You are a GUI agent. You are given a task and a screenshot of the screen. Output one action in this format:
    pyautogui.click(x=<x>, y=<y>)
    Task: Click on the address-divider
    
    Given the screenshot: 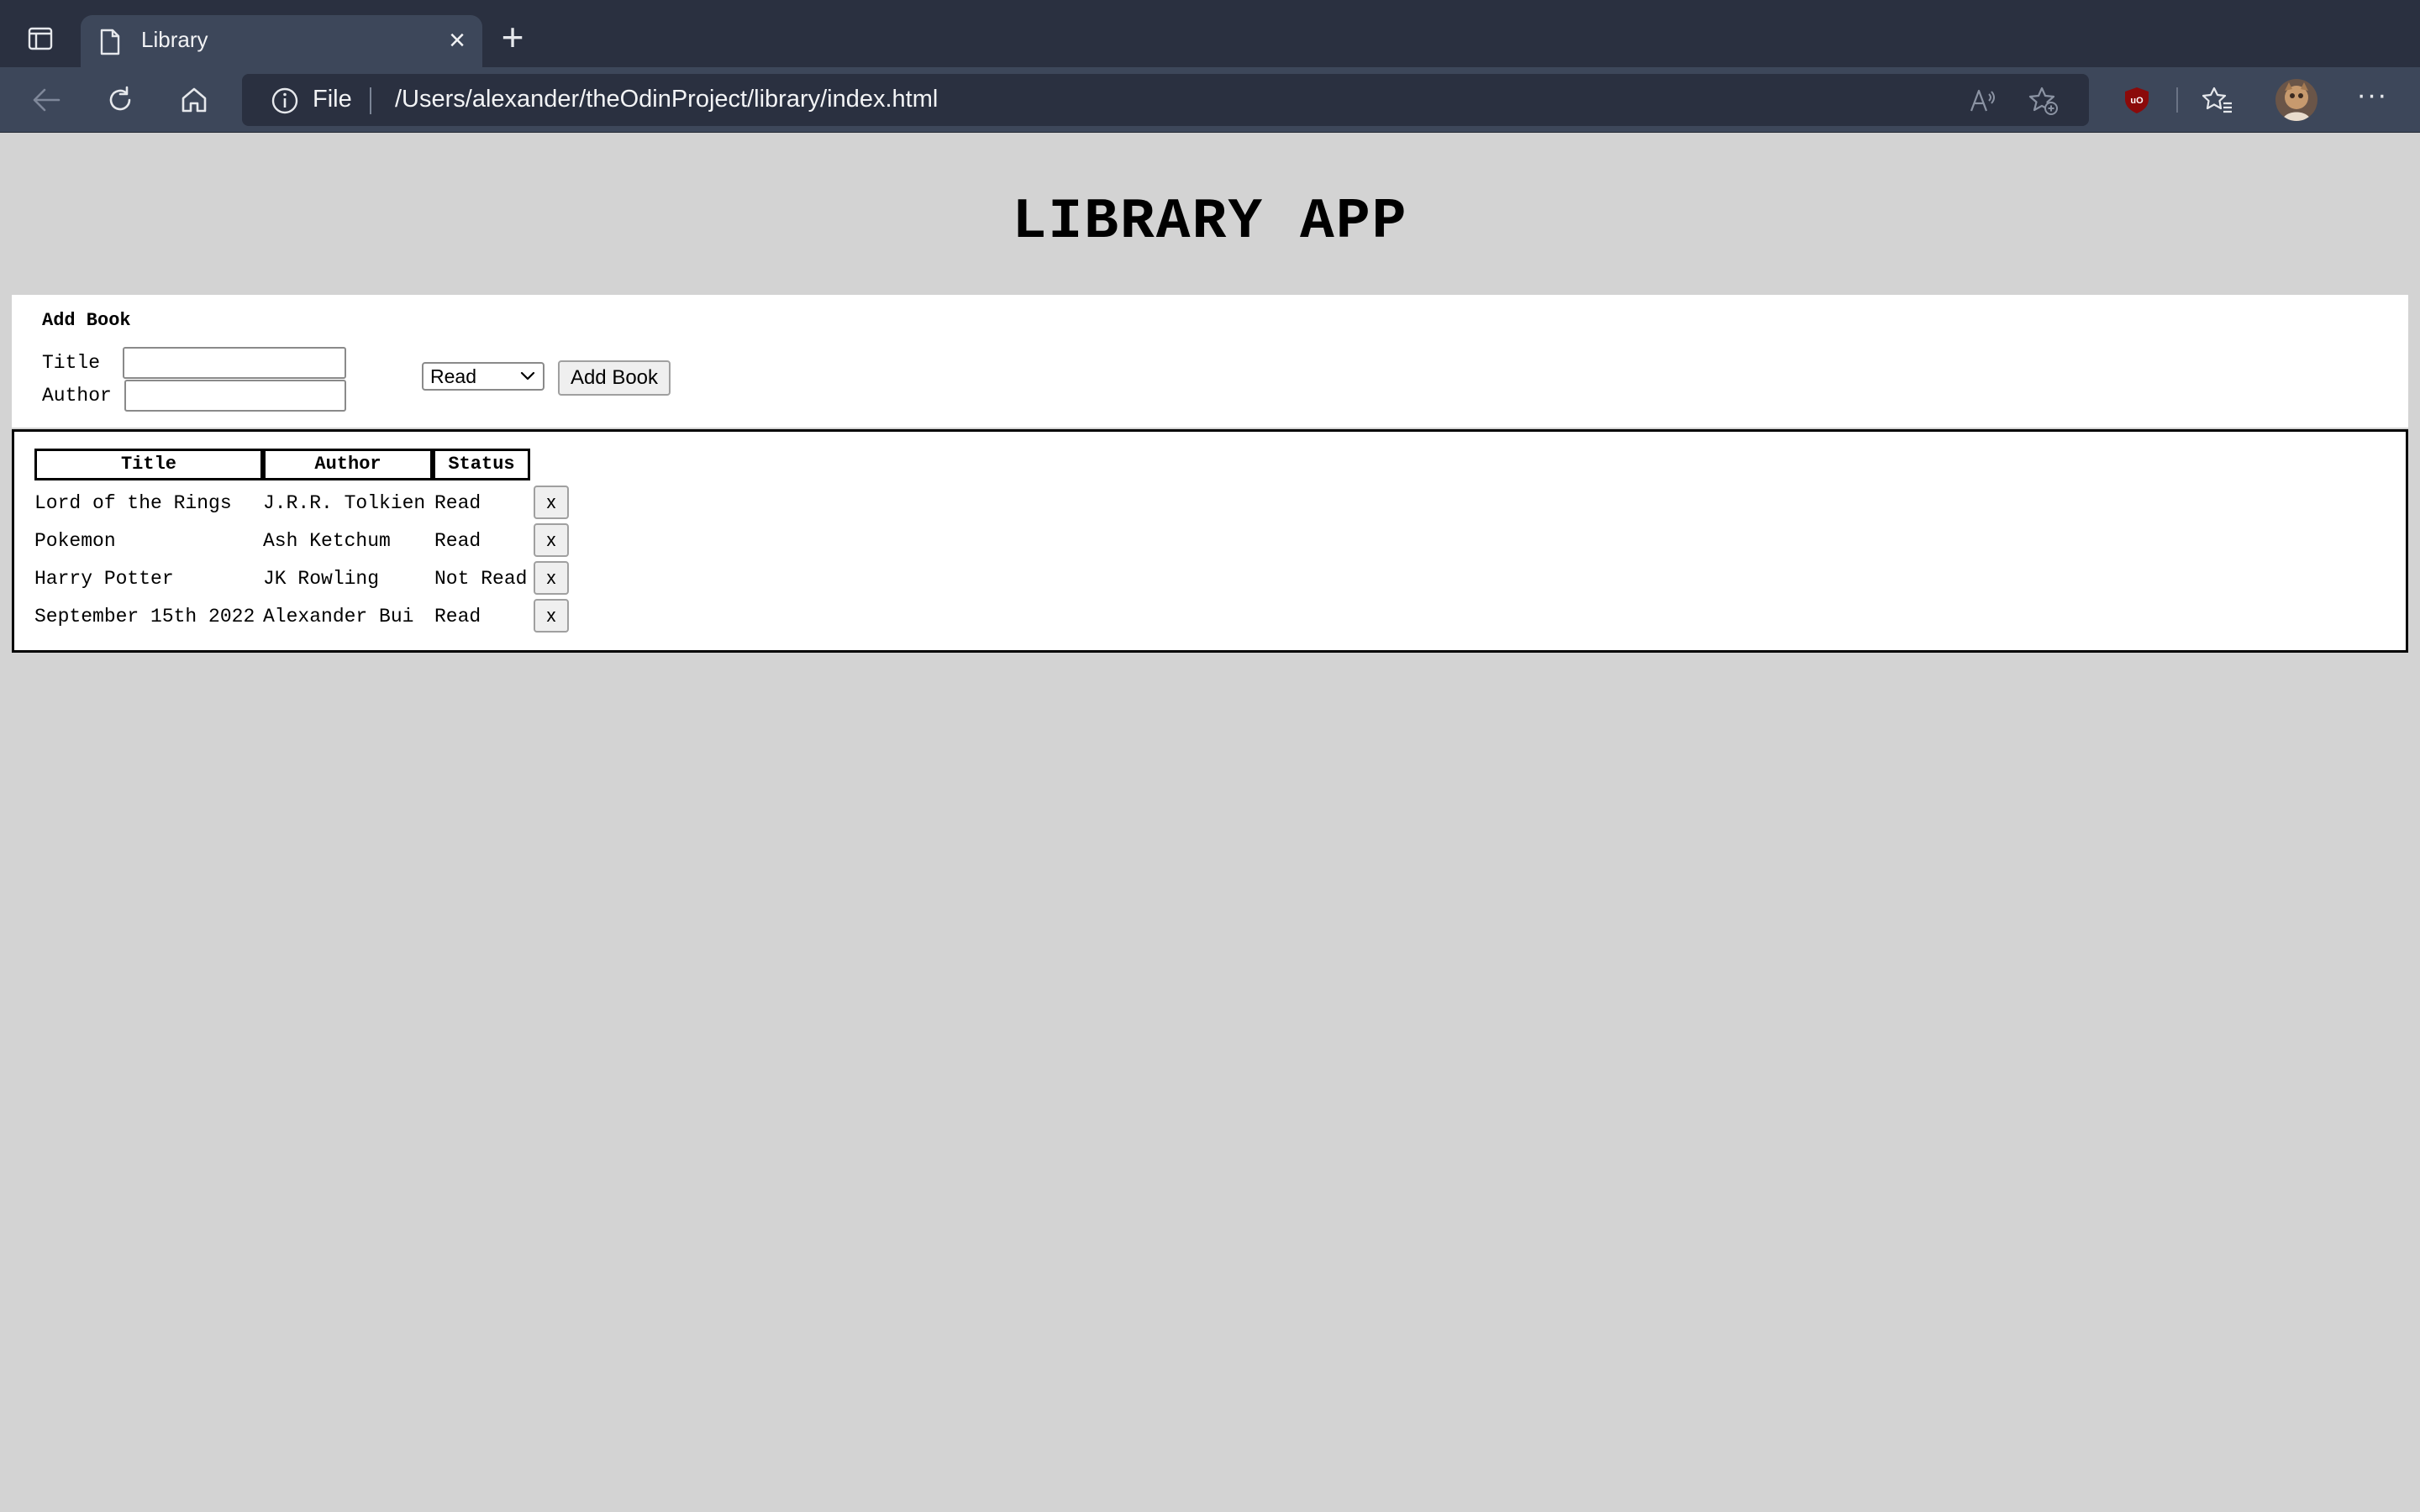 What is the action you would take?
    pyautogui.click(x=370, y=100)
    